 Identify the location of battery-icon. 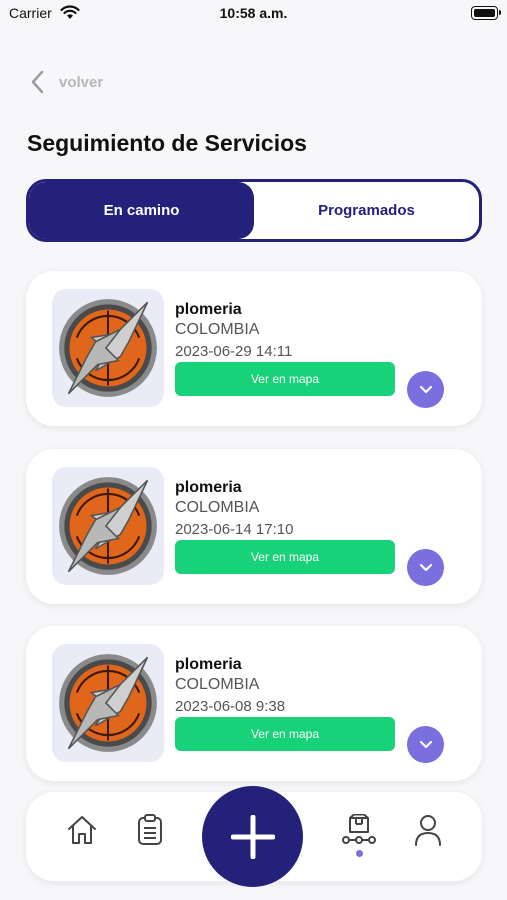
(486, 13).